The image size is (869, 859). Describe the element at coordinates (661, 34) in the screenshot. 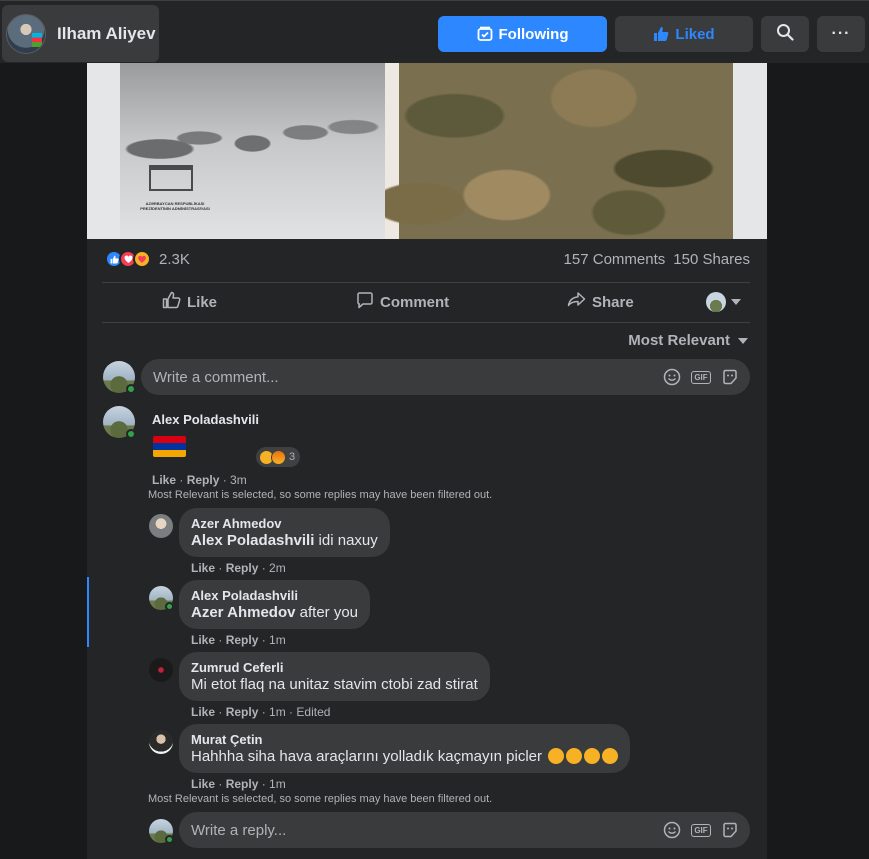

I see `thumbs-up-icon` at that location.